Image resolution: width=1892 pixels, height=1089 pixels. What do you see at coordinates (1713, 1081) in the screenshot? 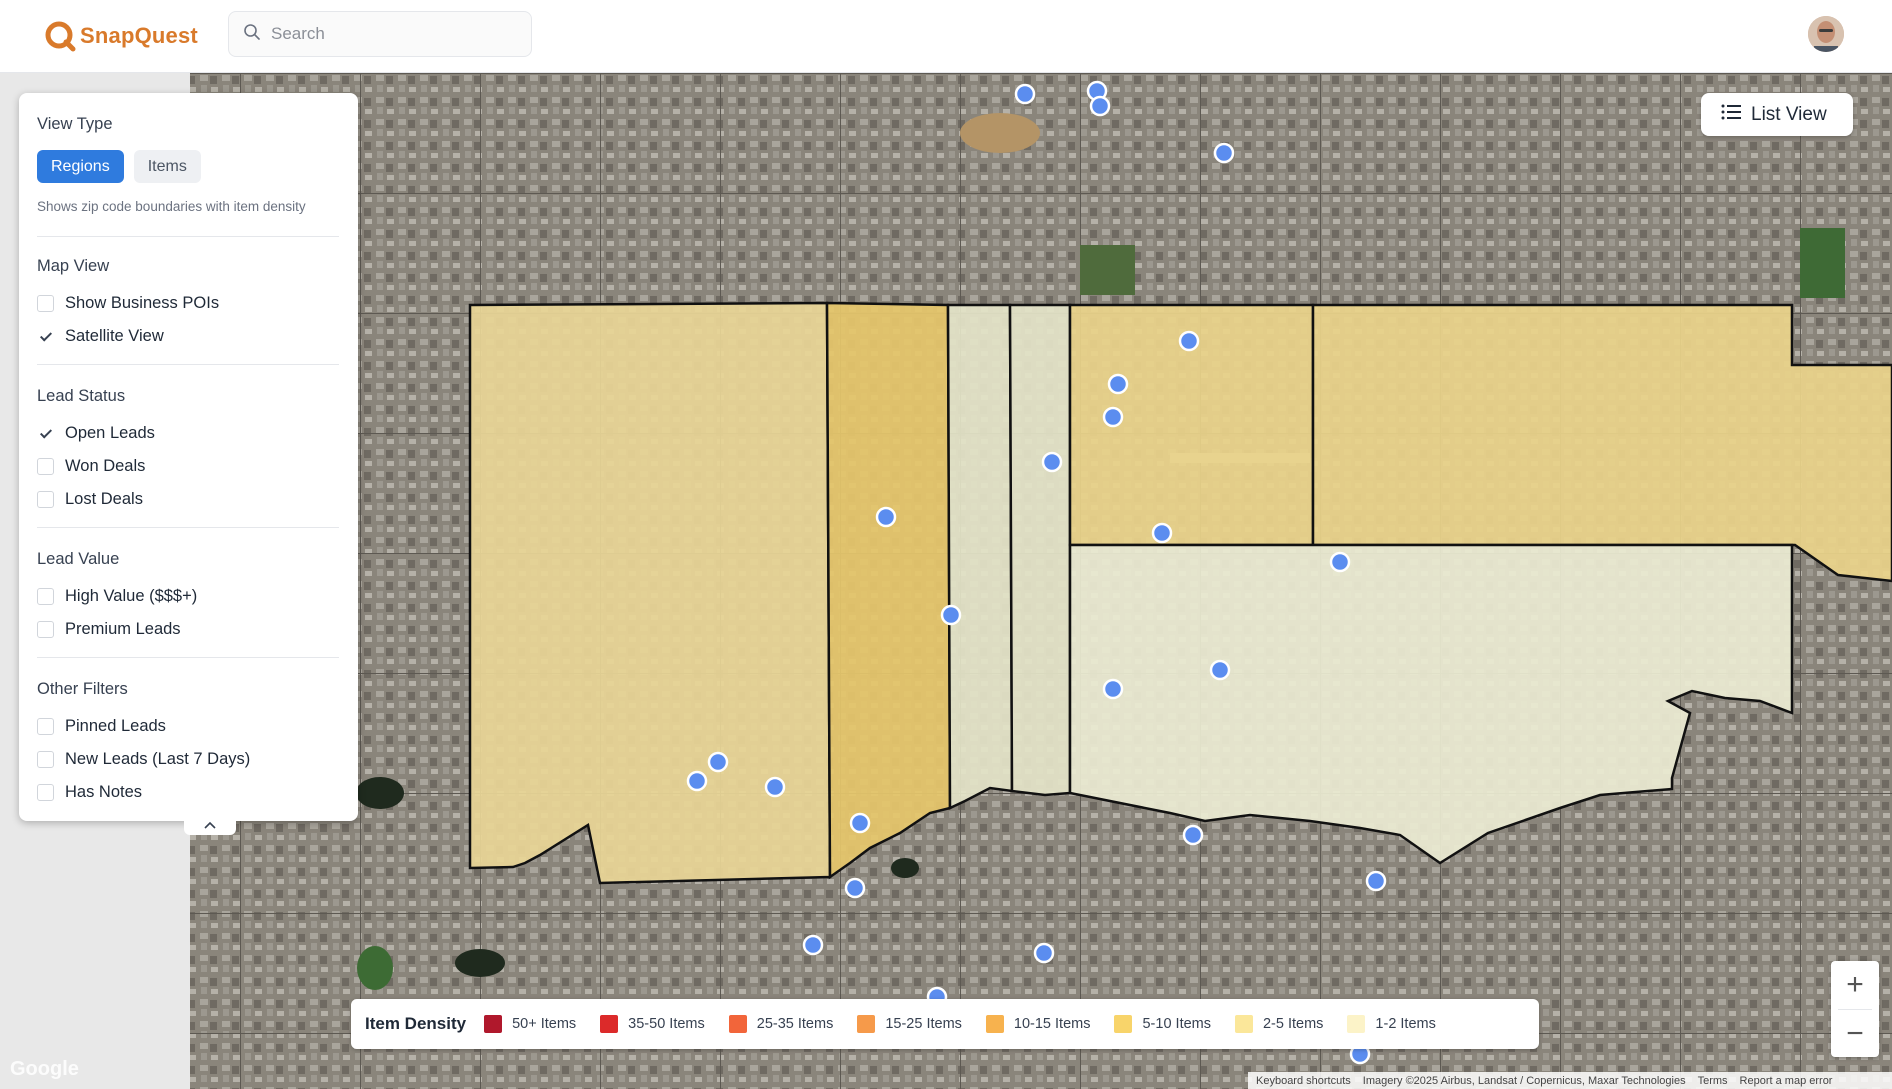
I see `terms-link: Terms` at bounding box center [1713, 1081].